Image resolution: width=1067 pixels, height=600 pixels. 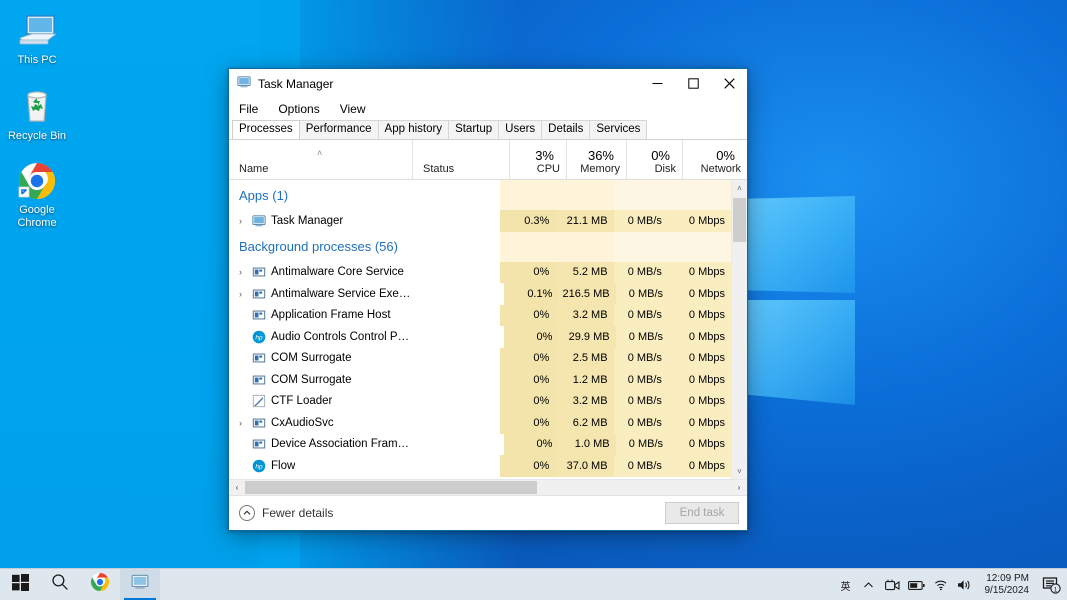 I want to click on column-header-name: ˄ Name, so click(x=320, y=159).